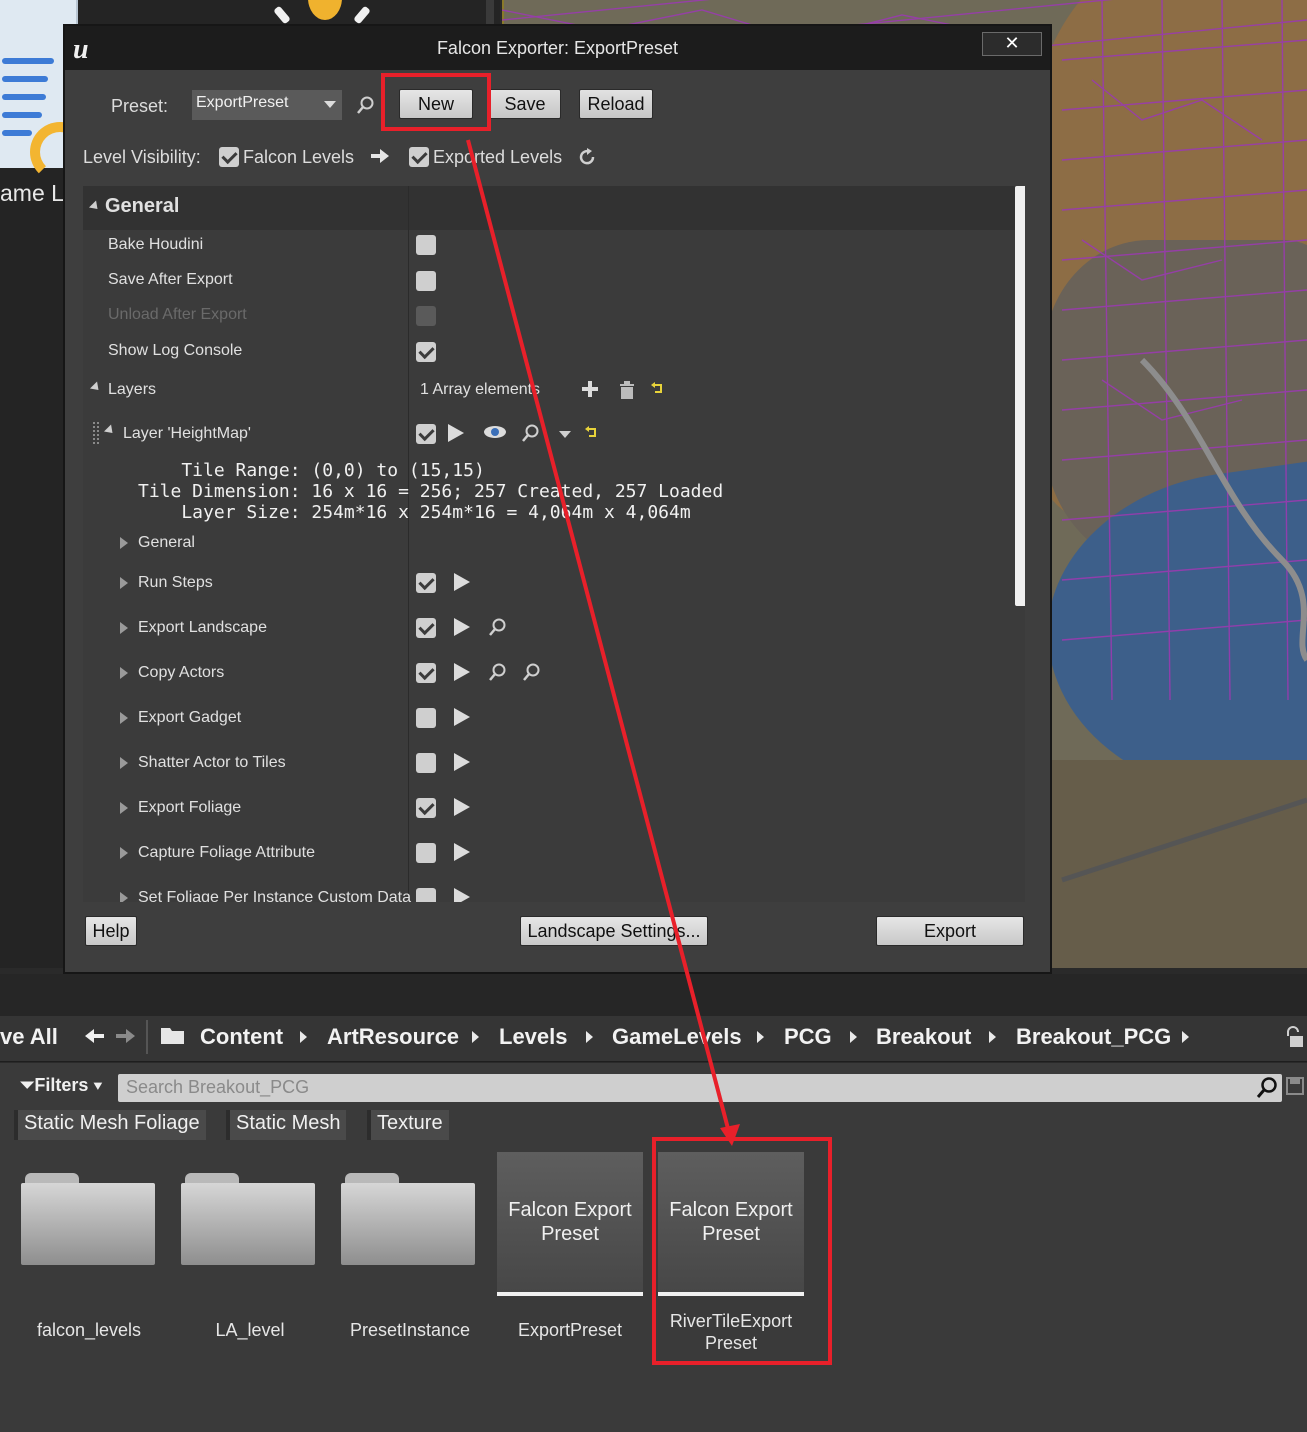  Describe the element at coordinates (426, 245) in the screenshot. I see `bake-houdini-checkbox` at that location.